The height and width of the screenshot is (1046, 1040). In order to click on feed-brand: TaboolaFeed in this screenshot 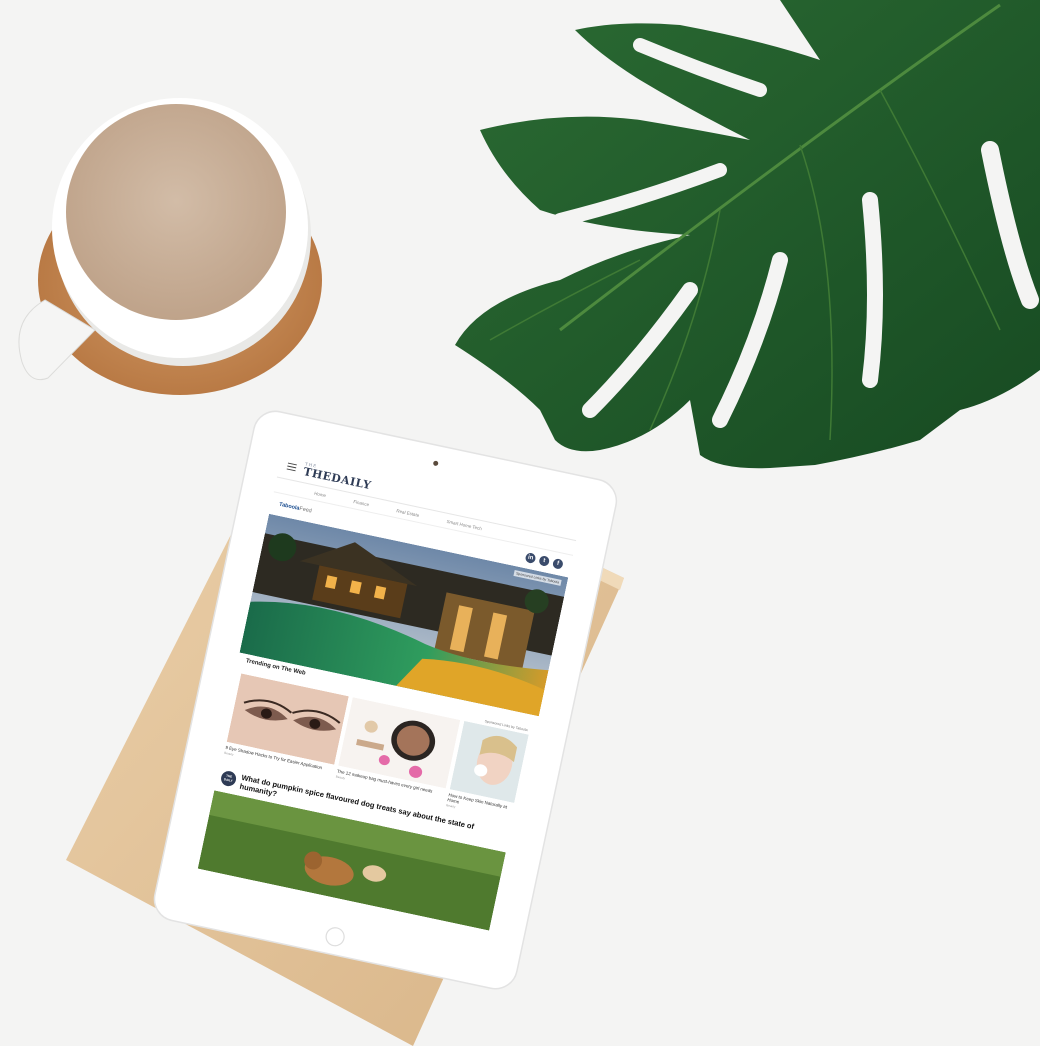, I will do `click(296, 508)`.